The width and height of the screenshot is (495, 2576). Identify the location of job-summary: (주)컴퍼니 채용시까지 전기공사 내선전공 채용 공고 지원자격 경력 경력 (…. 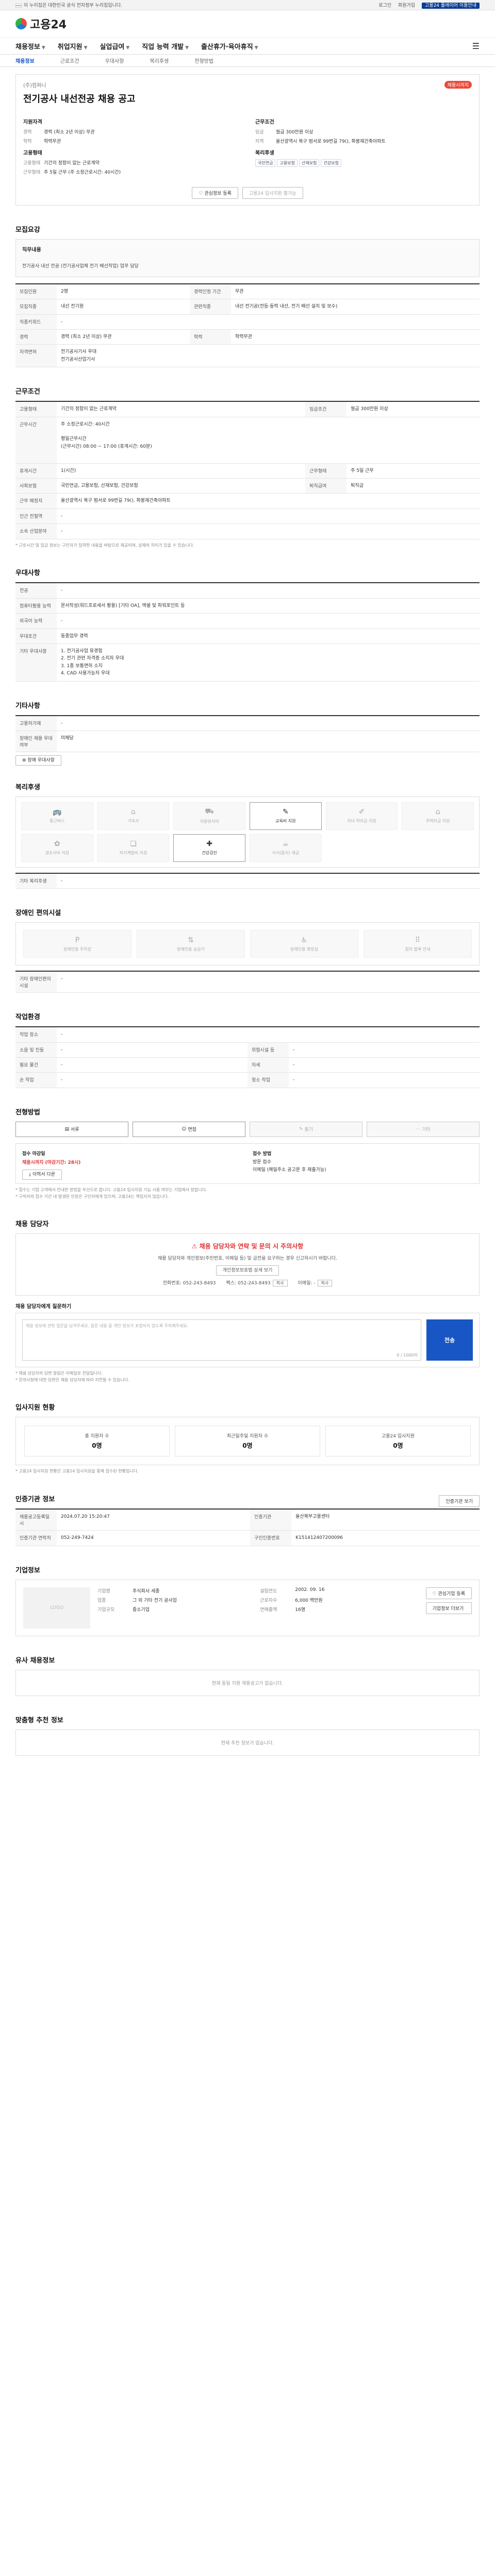
(247, 140).